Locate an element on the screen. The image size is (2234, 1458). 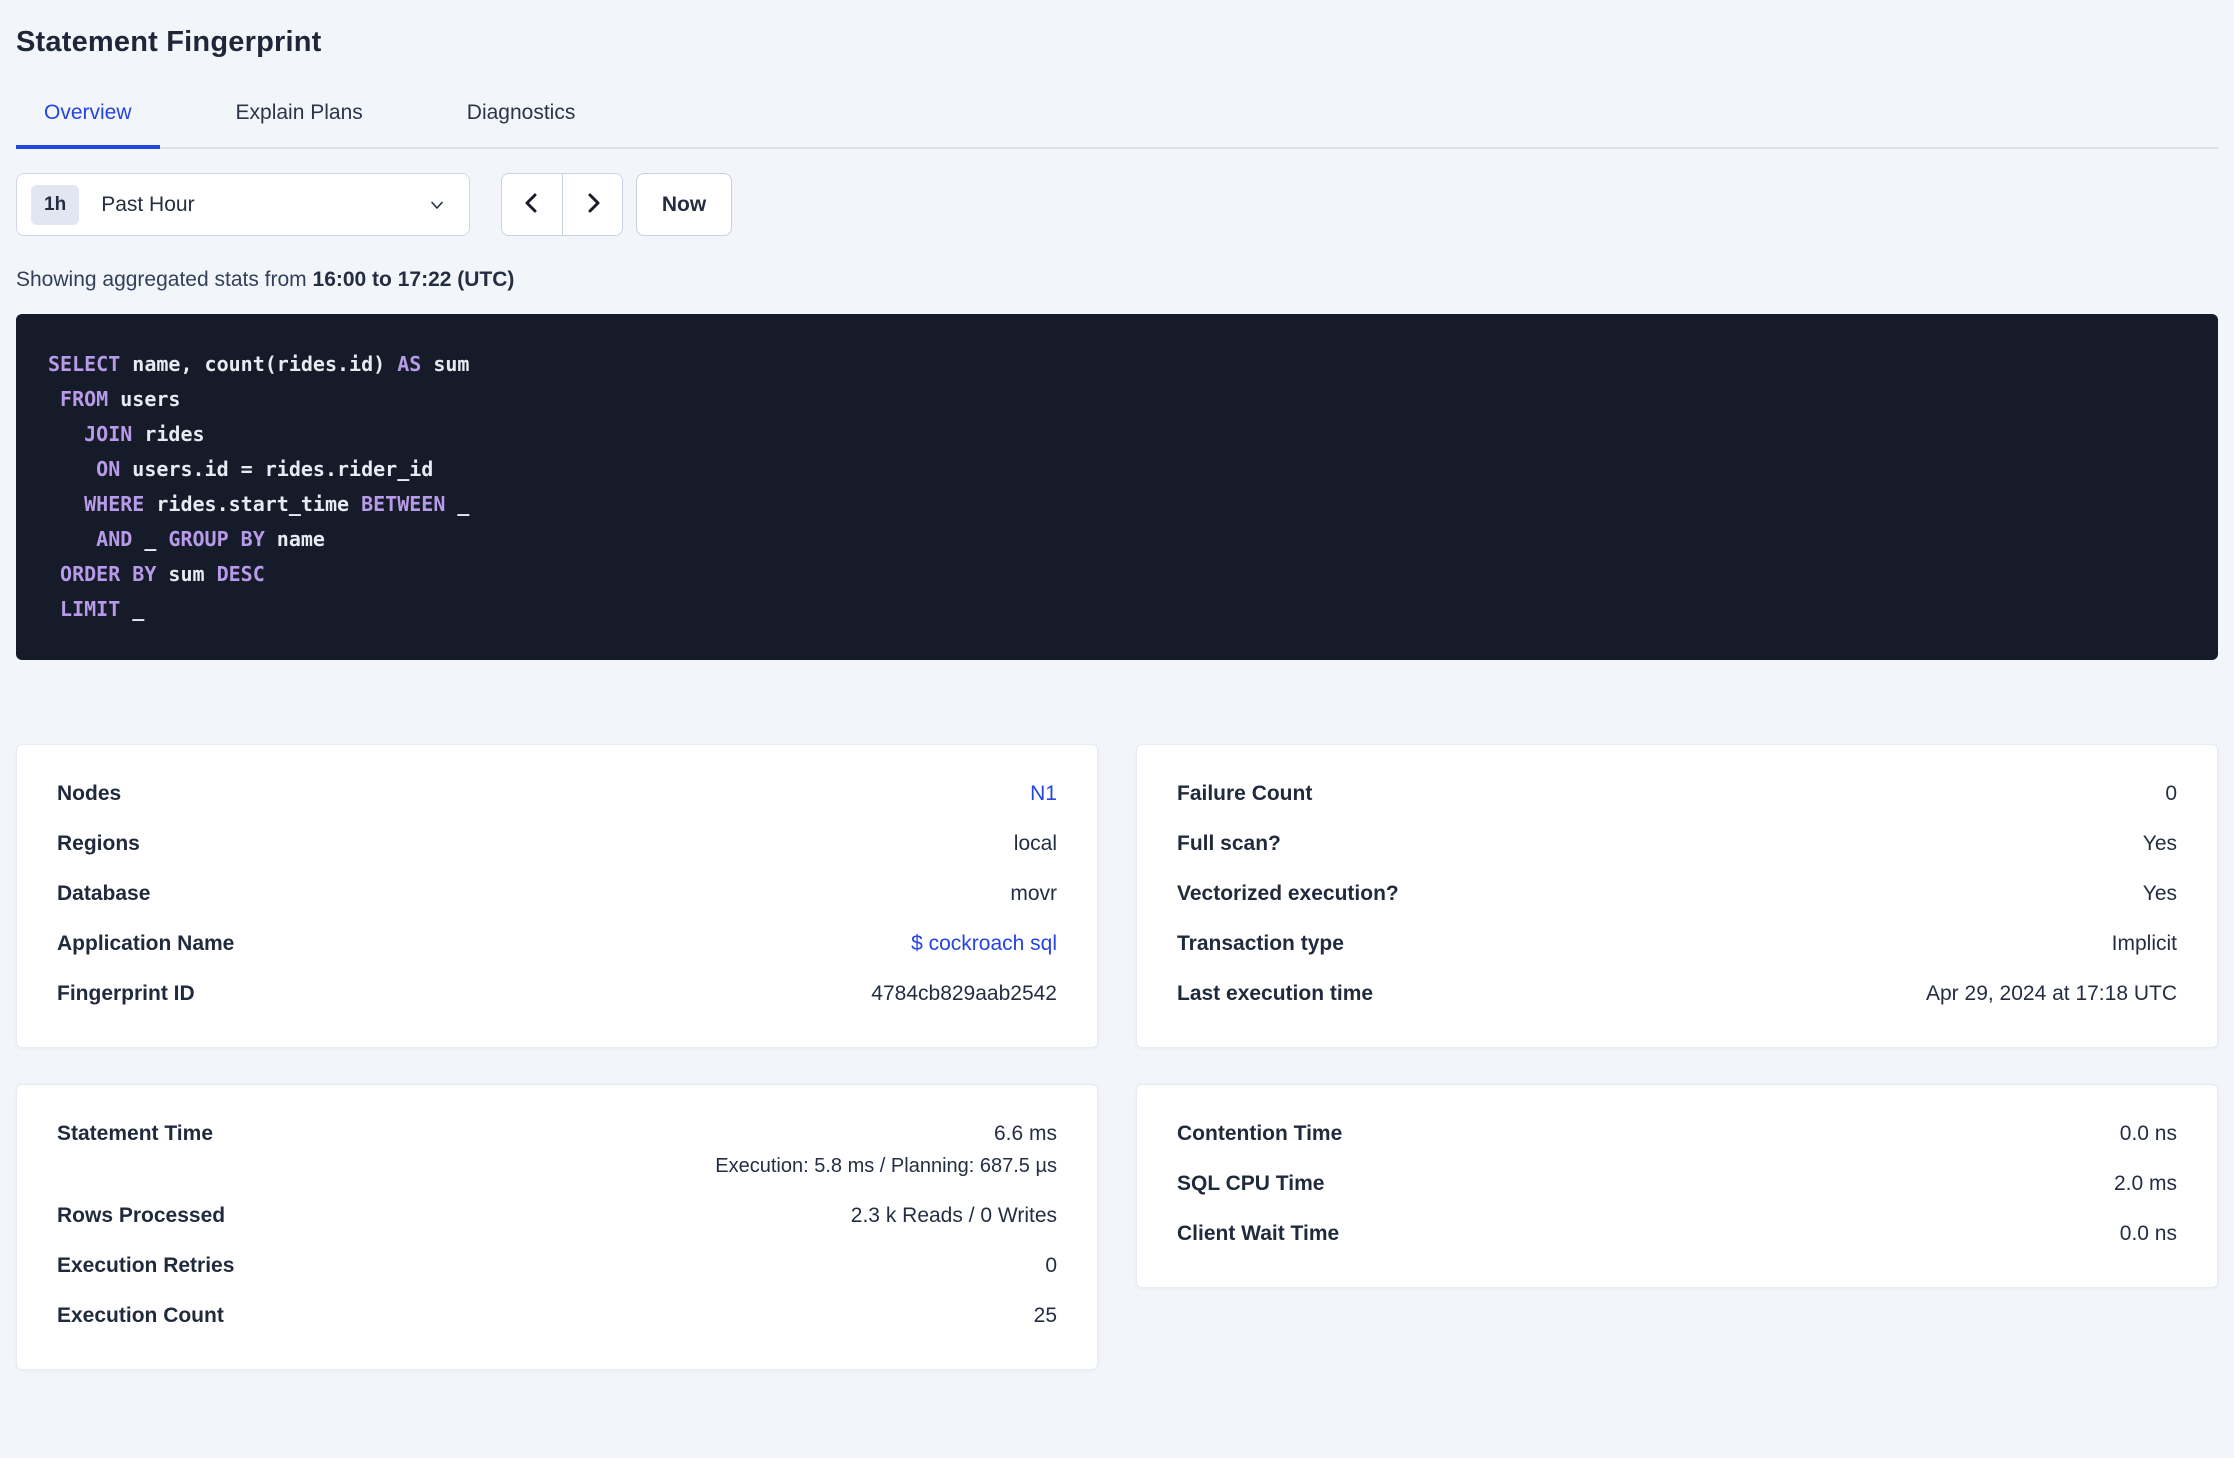
row-value: 25 is located at coordinates (1045, 1315).